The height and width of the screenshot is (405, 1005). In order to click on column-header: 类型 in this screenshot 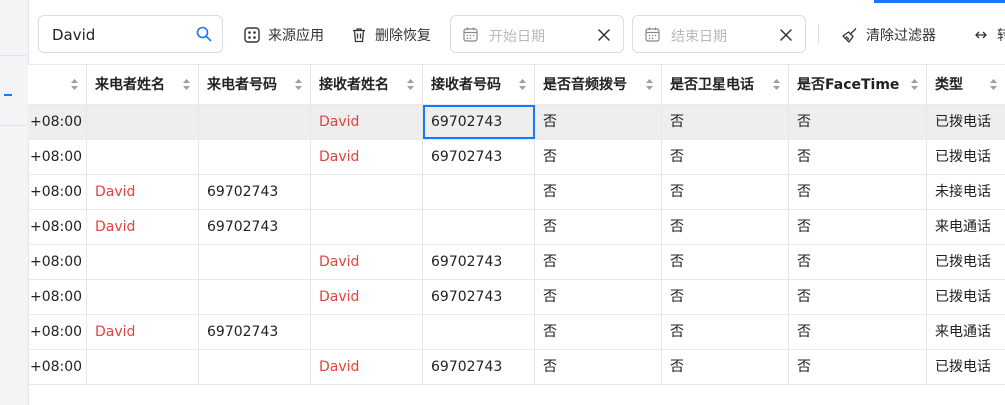, I will do `click(966, 84)`.